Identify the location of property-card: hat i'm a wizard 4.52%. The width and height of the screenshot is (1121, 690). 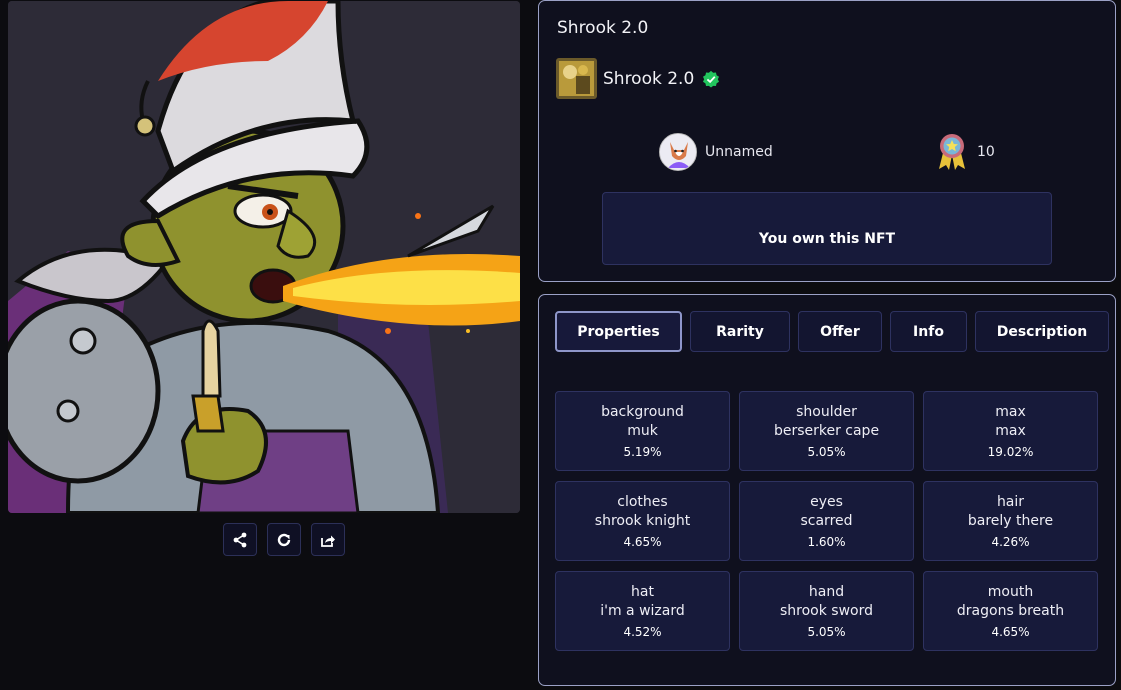
(642, 611).